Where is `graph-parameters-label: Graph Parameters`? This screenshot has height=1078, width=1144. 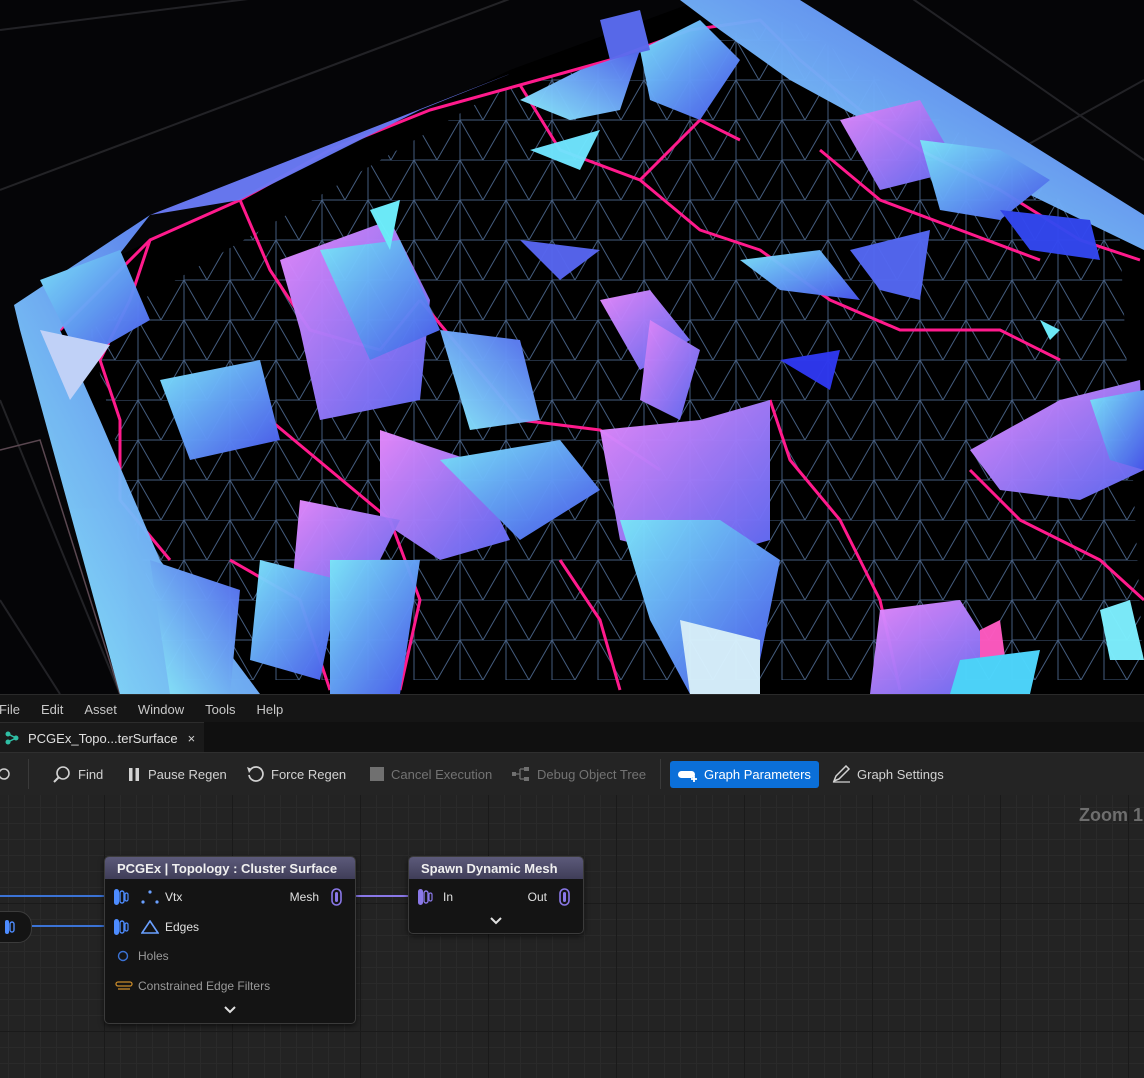 graph-parameters-label: Graph Parameters is located at coordinates (757, 774).